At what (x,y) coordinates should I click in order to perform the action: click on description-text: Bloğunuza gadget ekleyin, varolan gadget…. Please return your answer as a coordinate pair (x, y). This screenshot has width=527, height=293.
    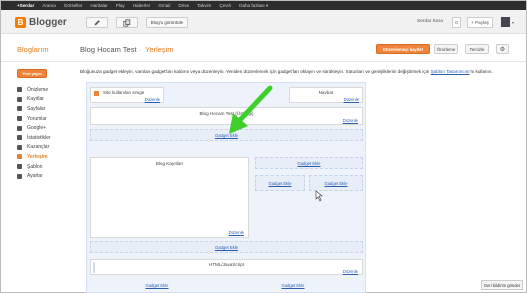
    Looking at the image, I should click on (255, 71).